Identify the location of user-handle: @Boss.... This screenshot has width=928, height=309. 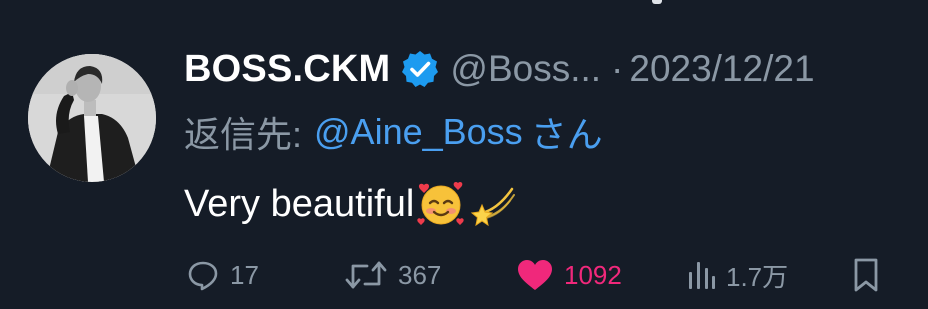
(525, 69).